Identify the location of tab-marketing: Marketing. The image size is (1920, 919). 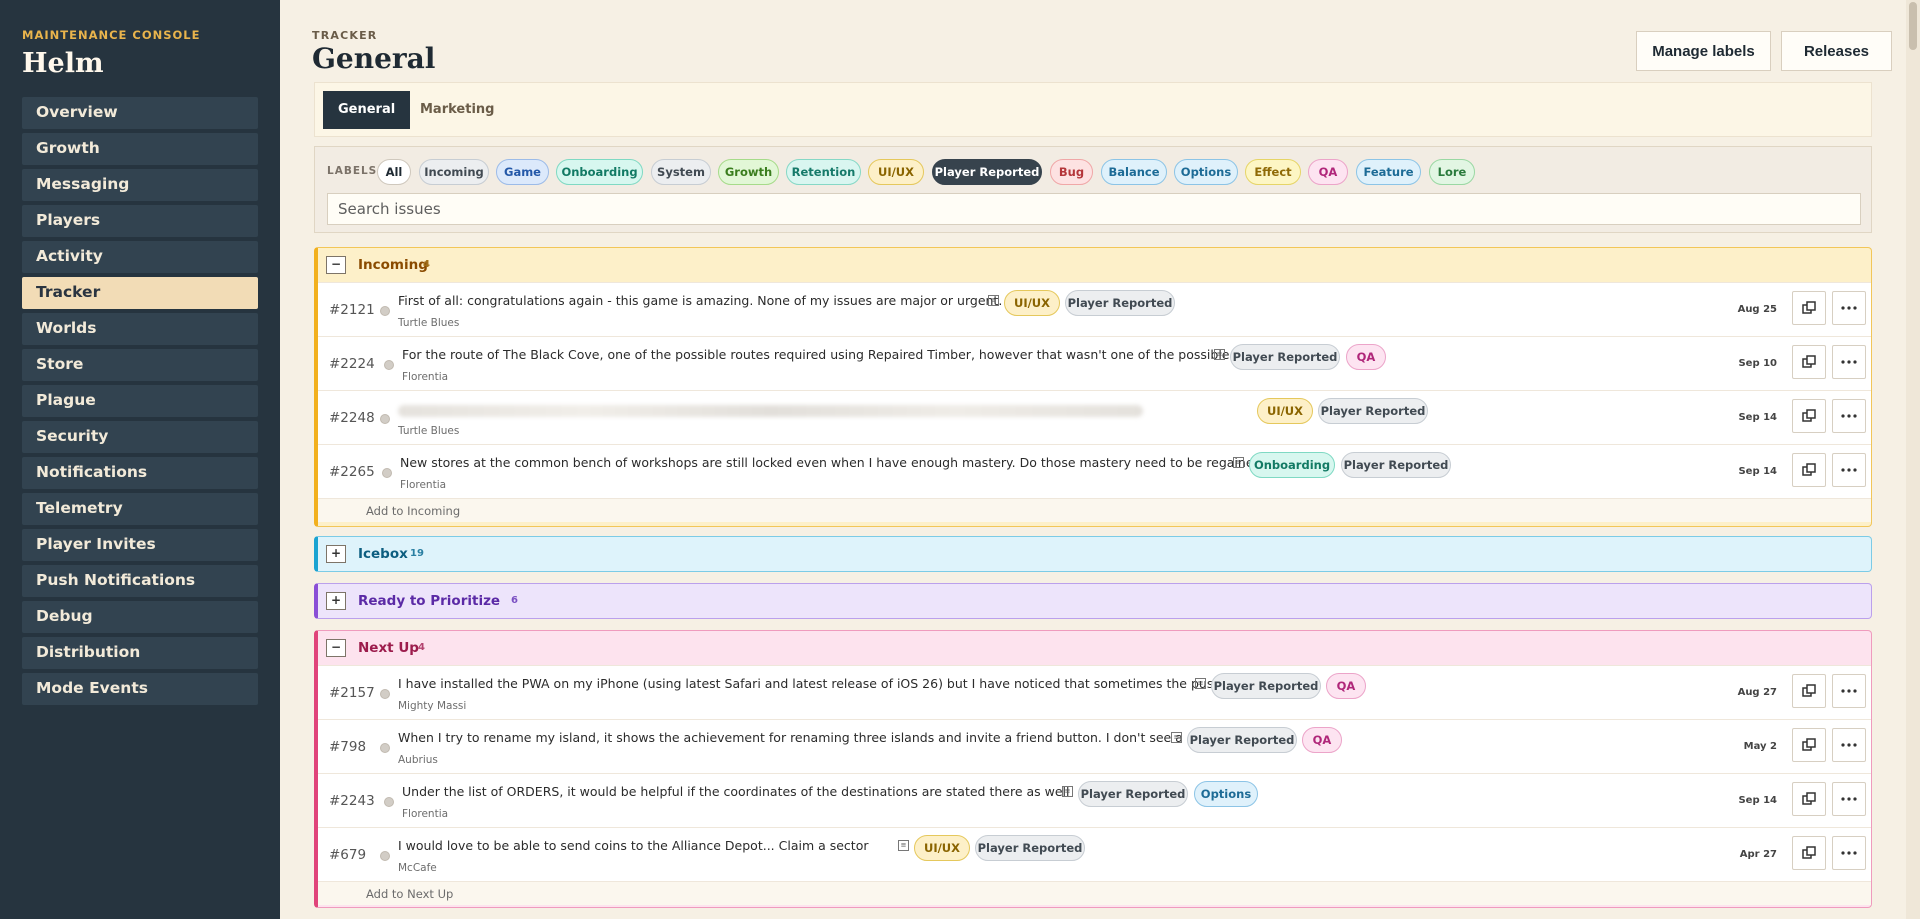
(457, 110).